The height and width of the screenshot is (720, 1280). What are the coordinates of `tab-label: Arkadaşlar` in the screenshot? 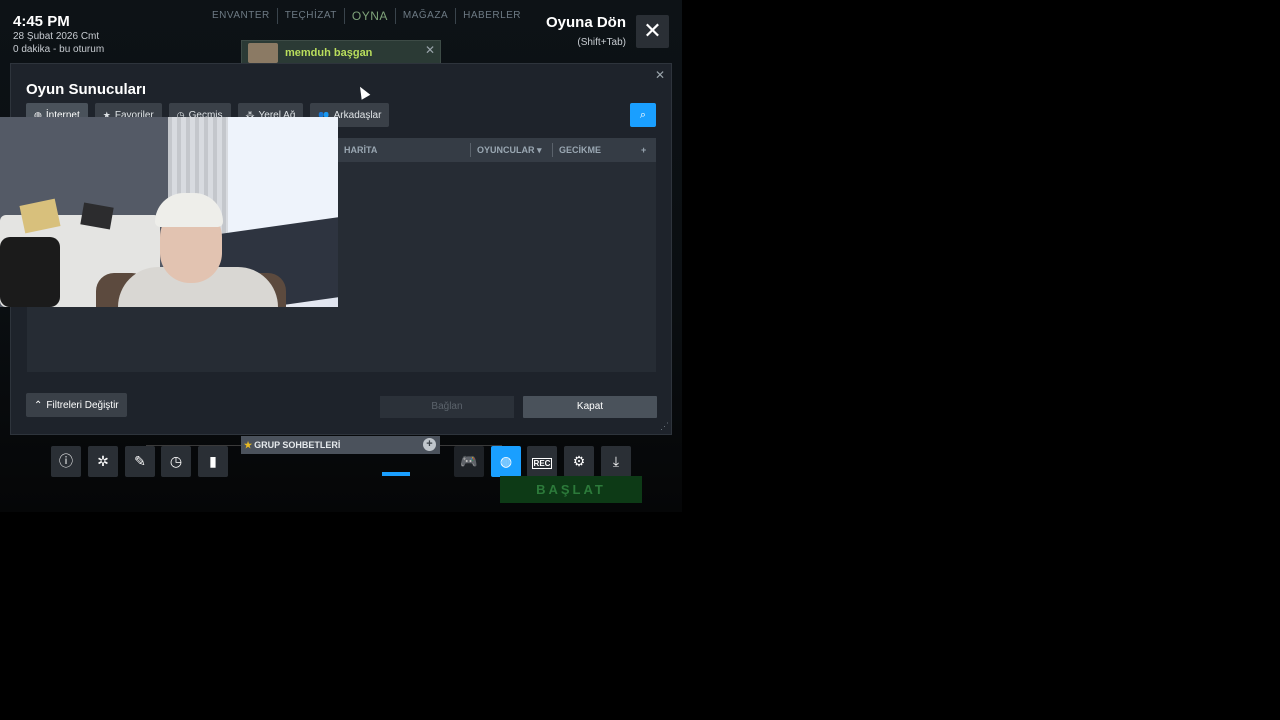 It's located at (357, 115).